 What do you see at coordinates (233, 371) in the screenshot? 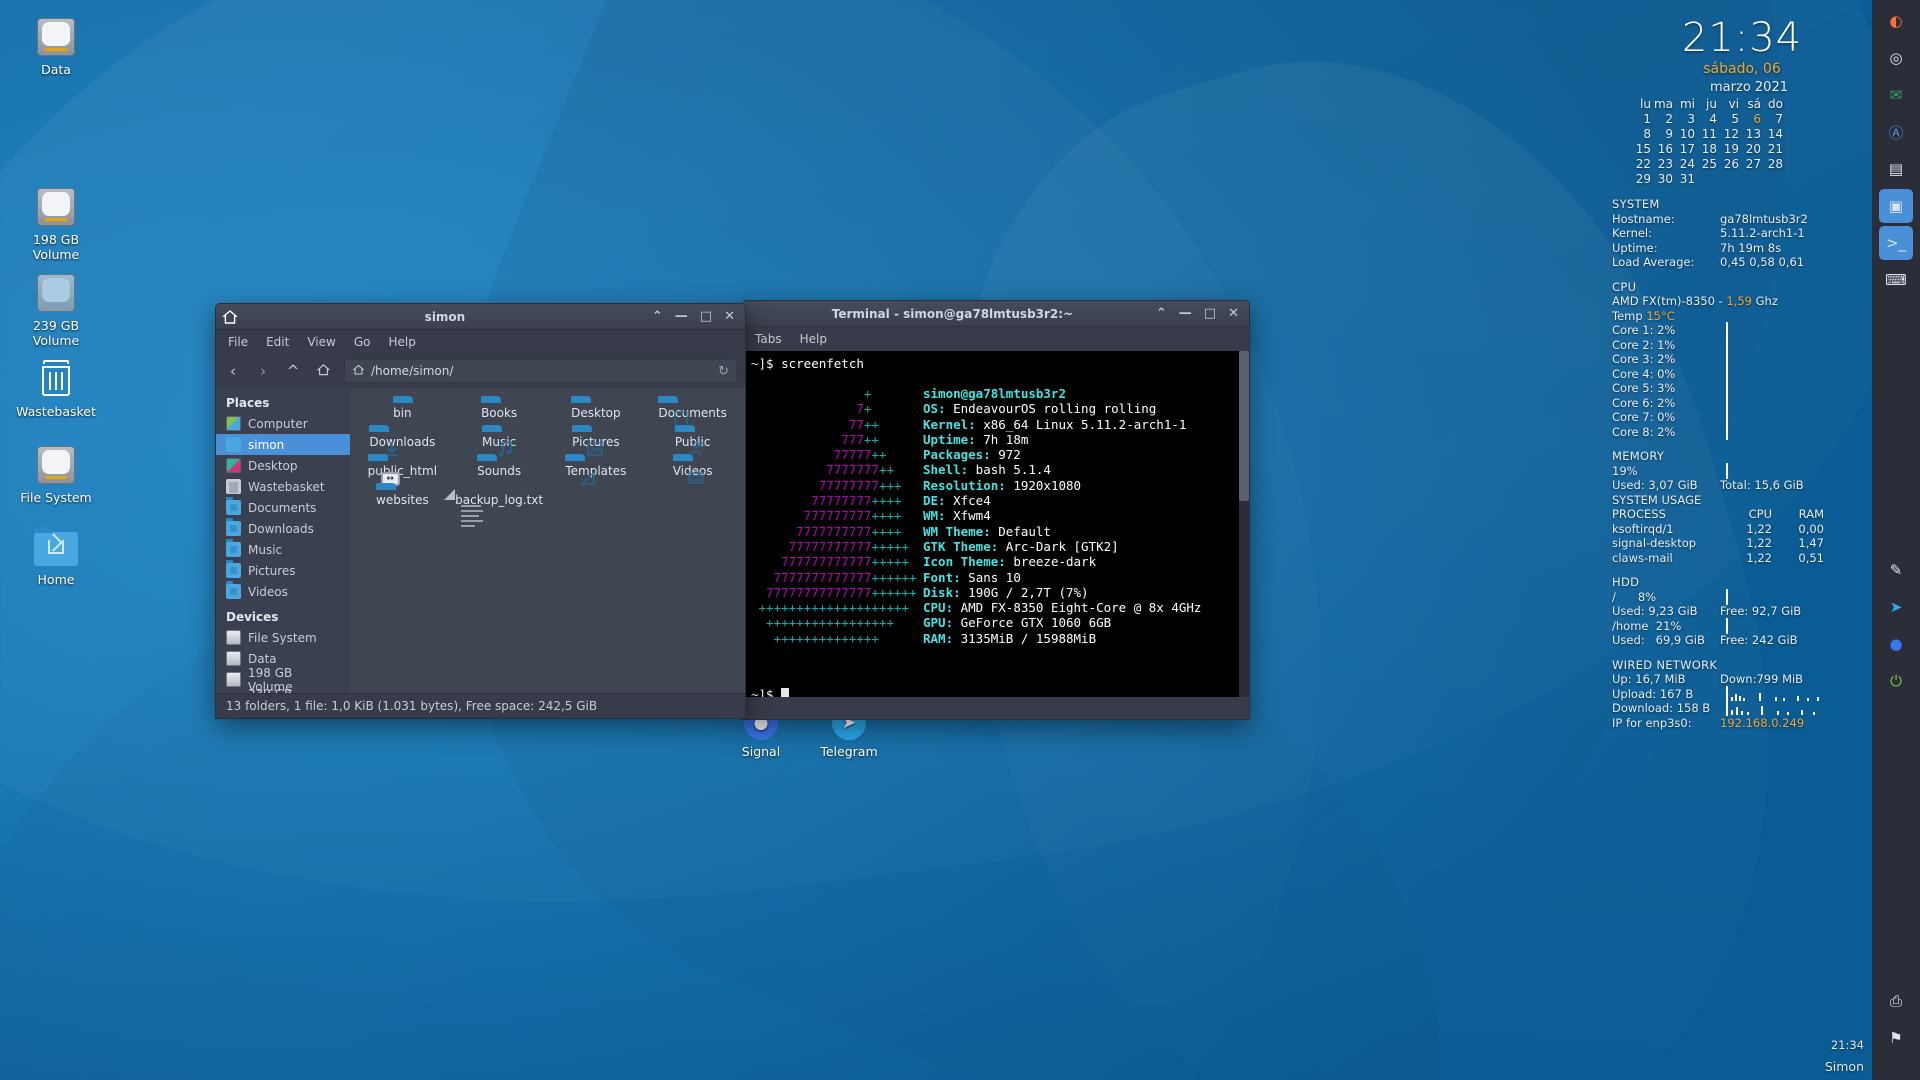
I see `back-icon: ‹` at bounding box center [233, 371].